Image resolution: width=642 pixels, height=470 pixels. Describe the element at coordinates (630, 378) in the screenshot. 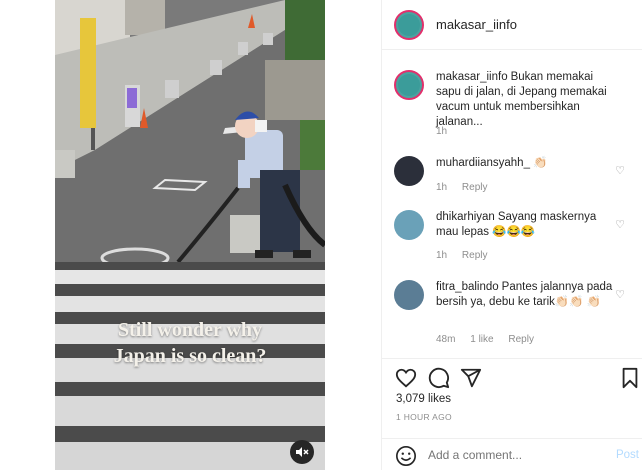

I see `bookmark-icon` at that location.